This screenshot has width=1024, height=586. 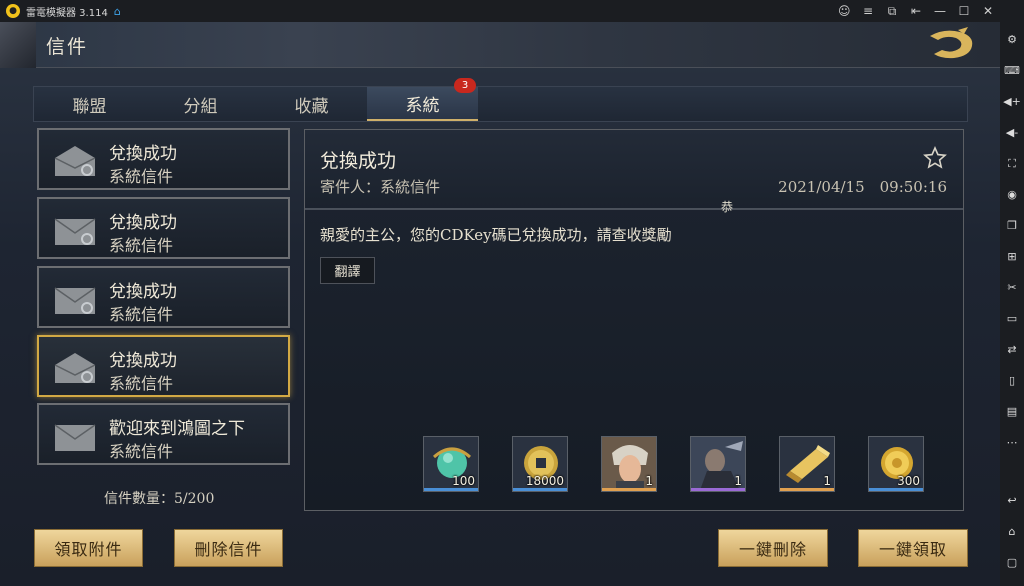 I want to click on mail-detail-title: 兌換成功, so click(x=358, y=161).